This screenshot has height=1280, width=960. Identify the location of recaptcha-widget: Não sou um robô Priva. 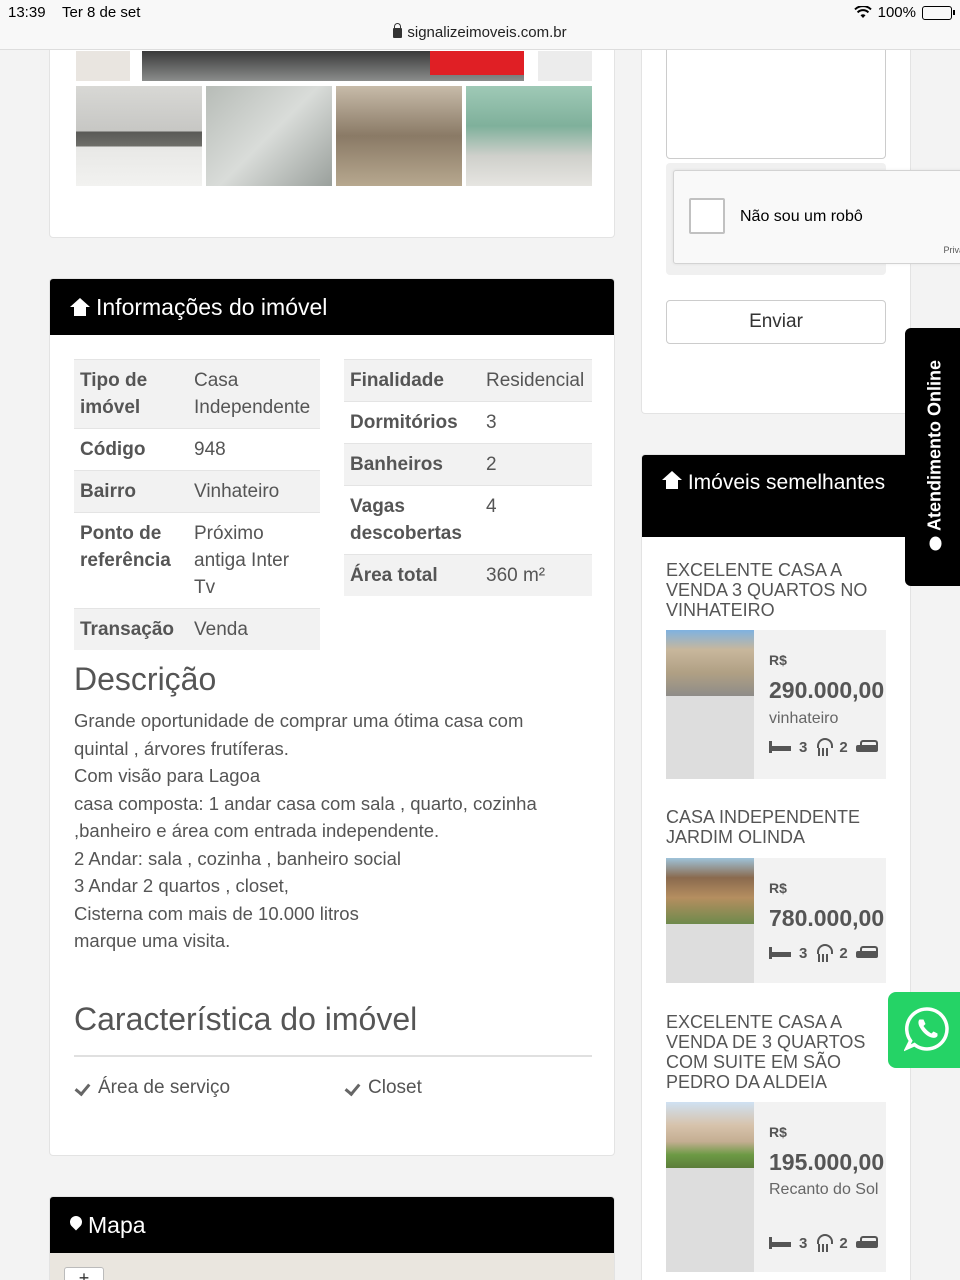
(816, 217).